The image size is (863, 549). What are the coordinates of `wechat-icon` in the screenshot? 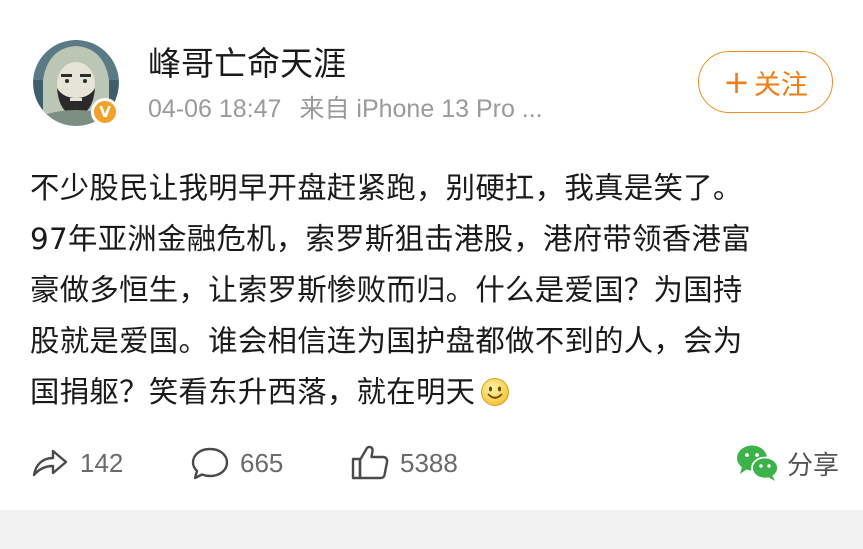 It's located at (758, 463).